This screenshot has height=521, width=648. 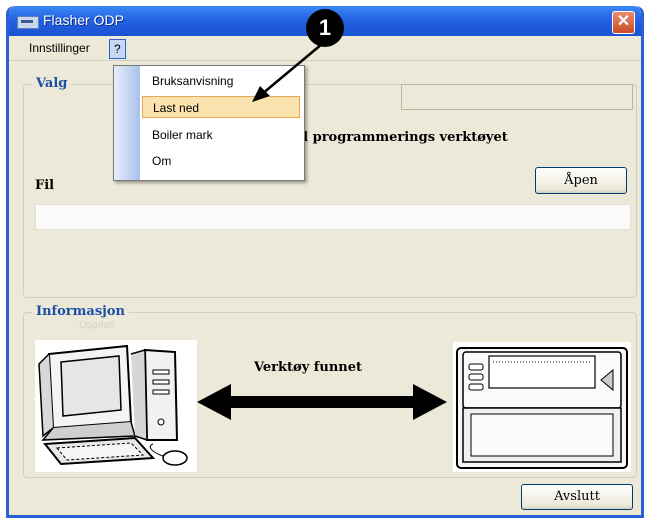 I want to click on computer-illustration, so click(x=116, y=406).